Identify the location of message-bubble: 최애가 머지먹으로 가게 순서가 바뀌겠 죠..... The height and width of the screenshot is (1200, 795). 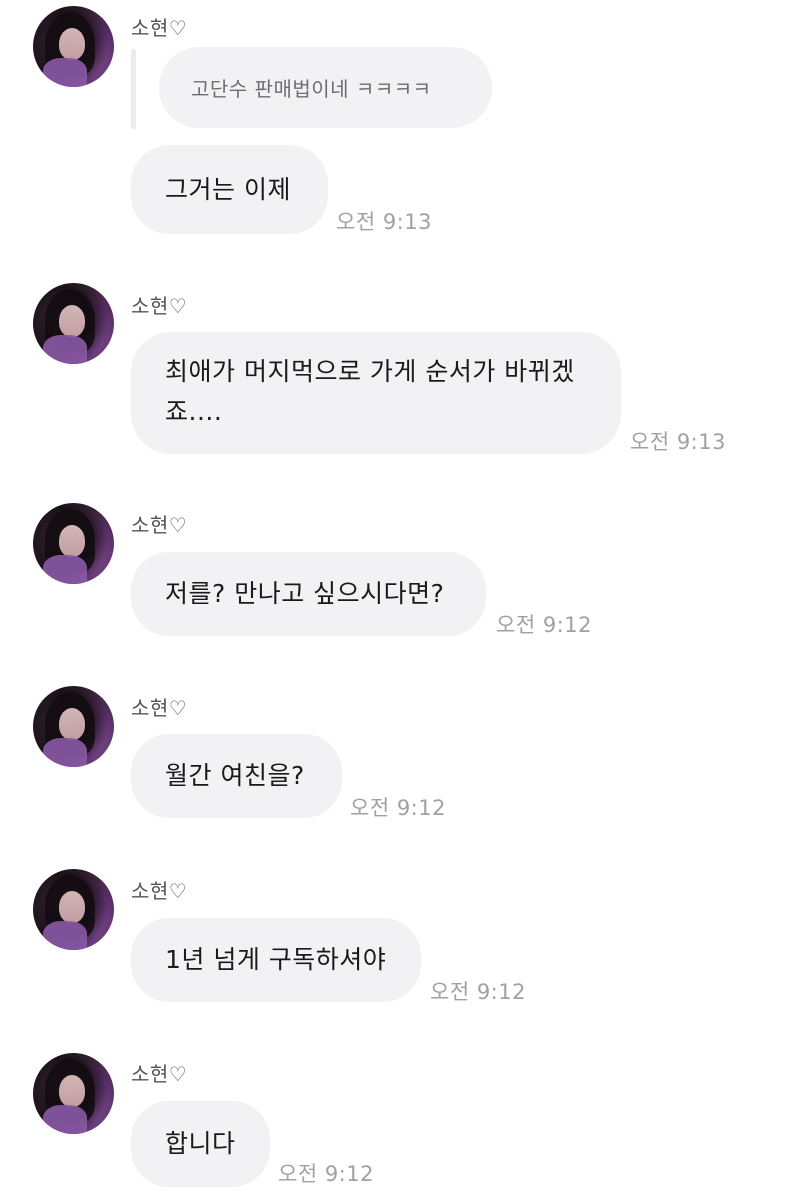
(376, 393).